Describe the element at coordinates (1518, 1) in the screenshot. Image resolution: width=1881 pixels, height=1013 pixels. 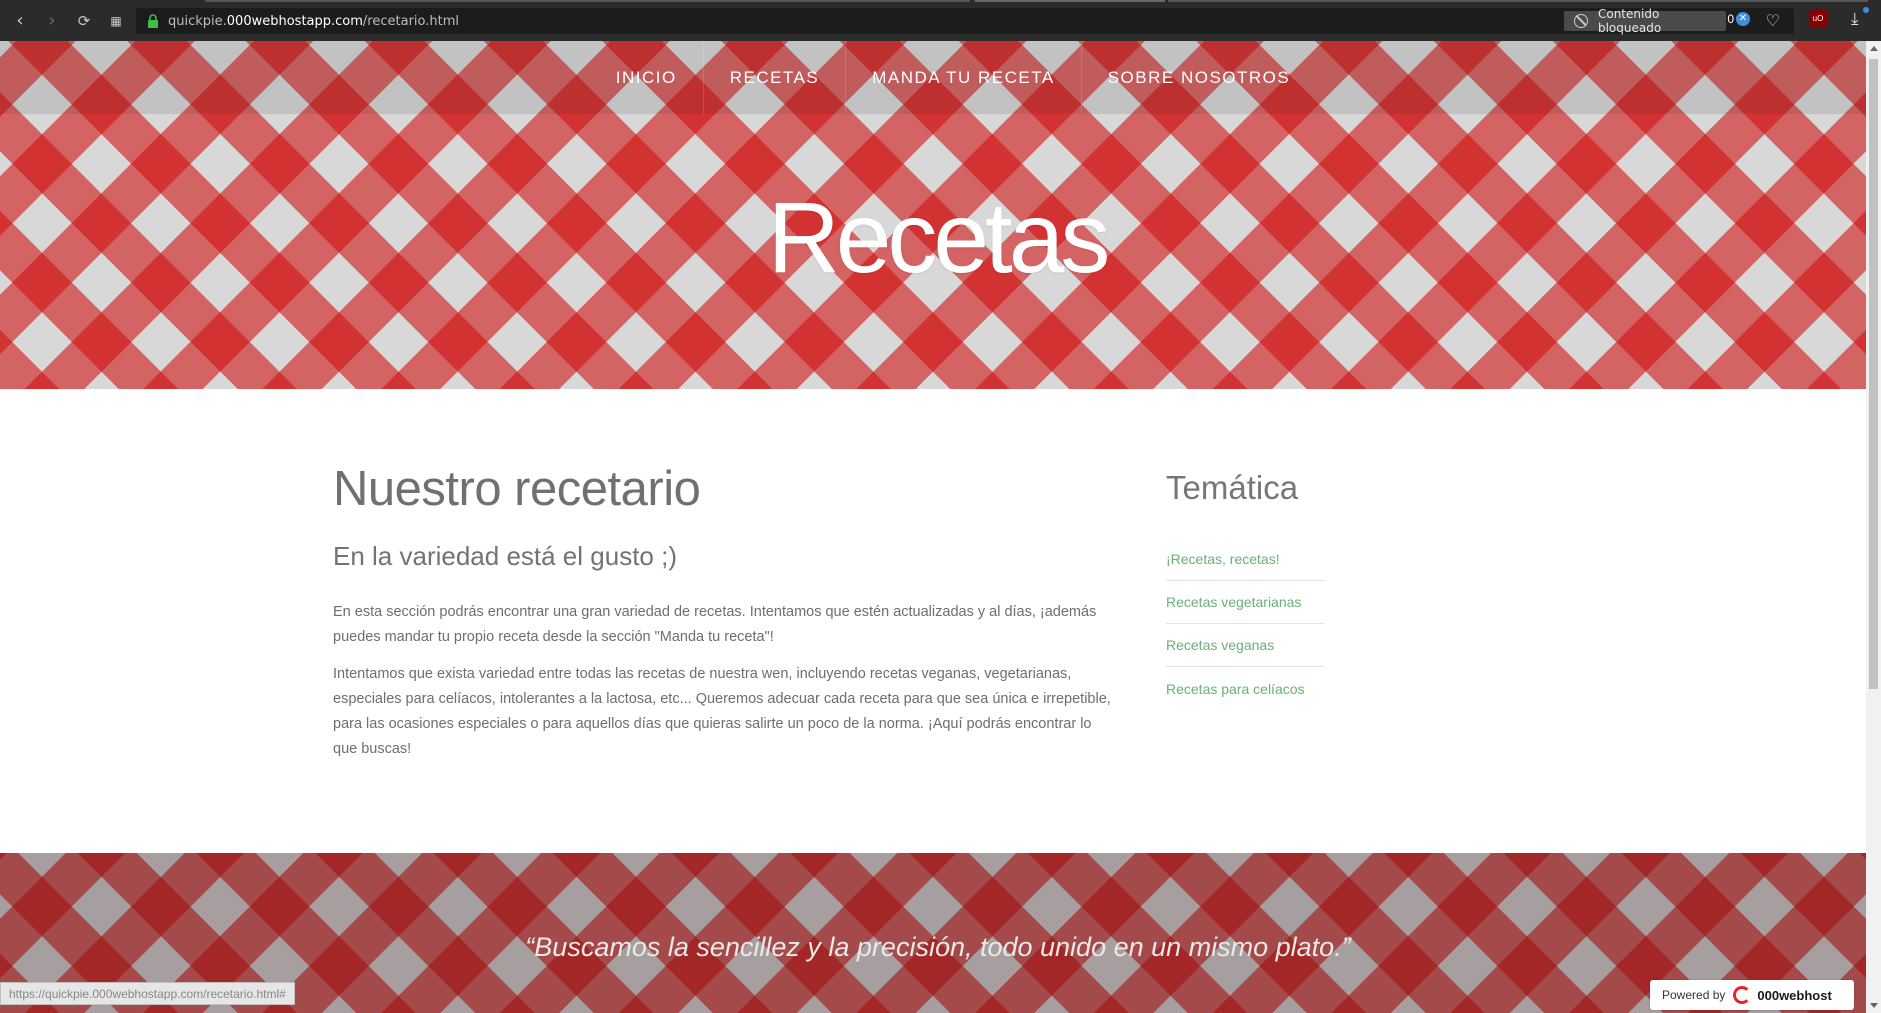
I see `tab-strip-right` at that location.